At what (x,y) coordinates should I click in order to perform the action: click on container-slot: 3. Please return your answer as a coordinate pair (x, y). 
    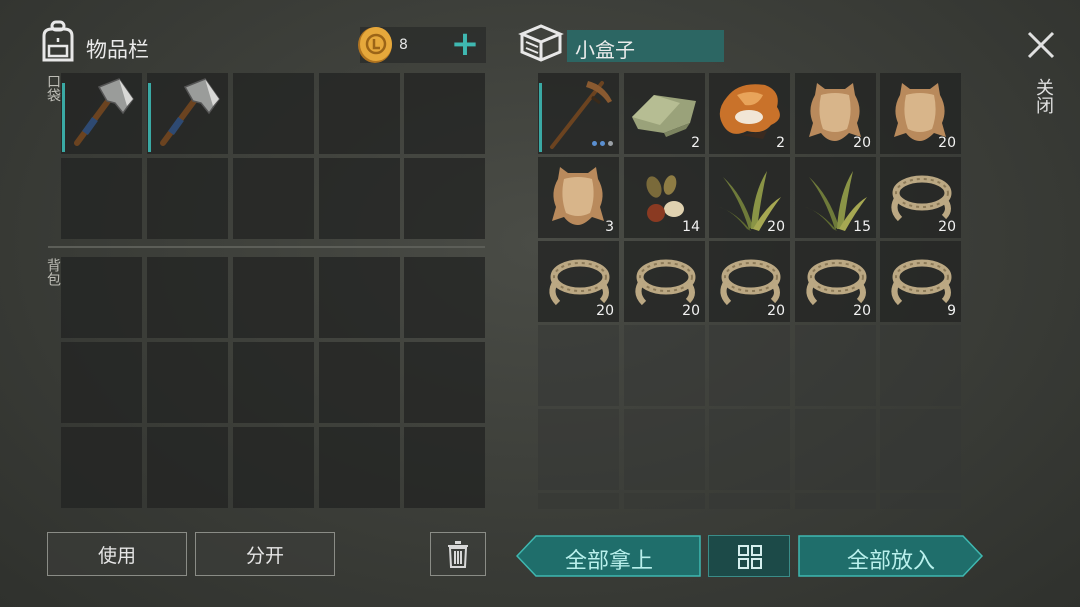
    Looking at the image, I should click on (578, 197).